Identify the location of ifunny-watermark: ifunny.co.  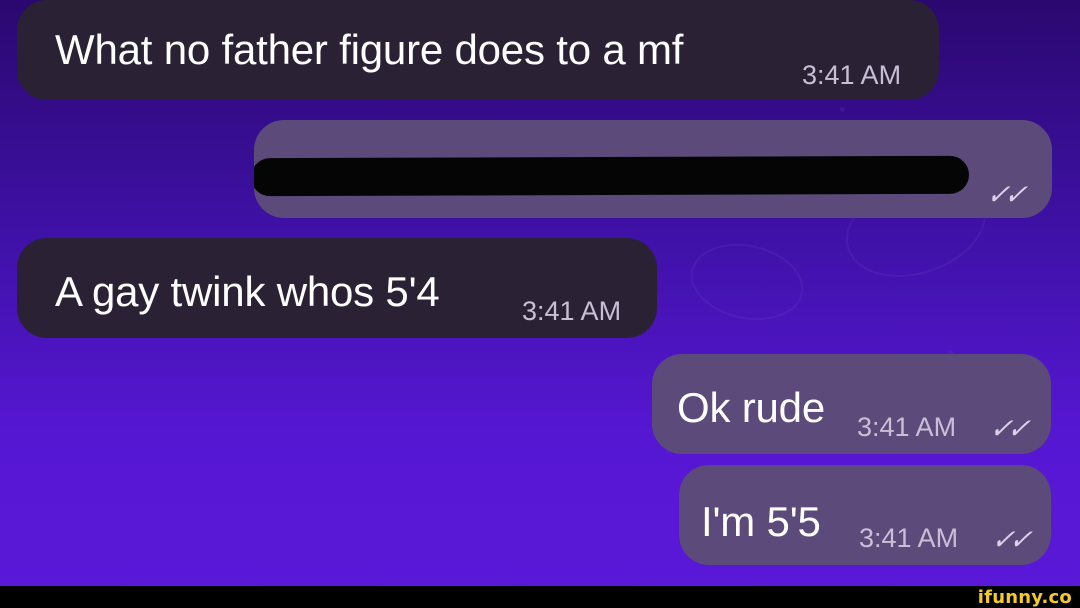
(1024, 597).